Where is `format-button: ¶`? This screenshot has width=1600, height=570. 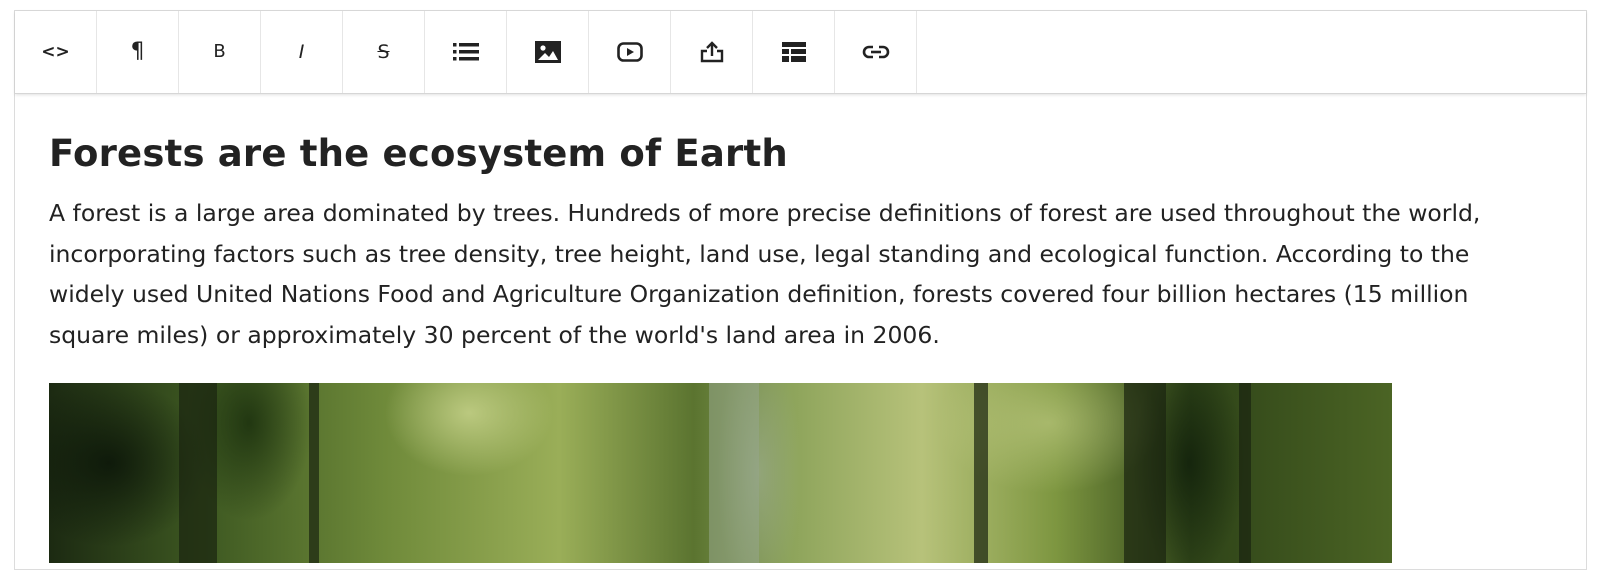 format-button: ¶ is located at coordinates (138, 52).